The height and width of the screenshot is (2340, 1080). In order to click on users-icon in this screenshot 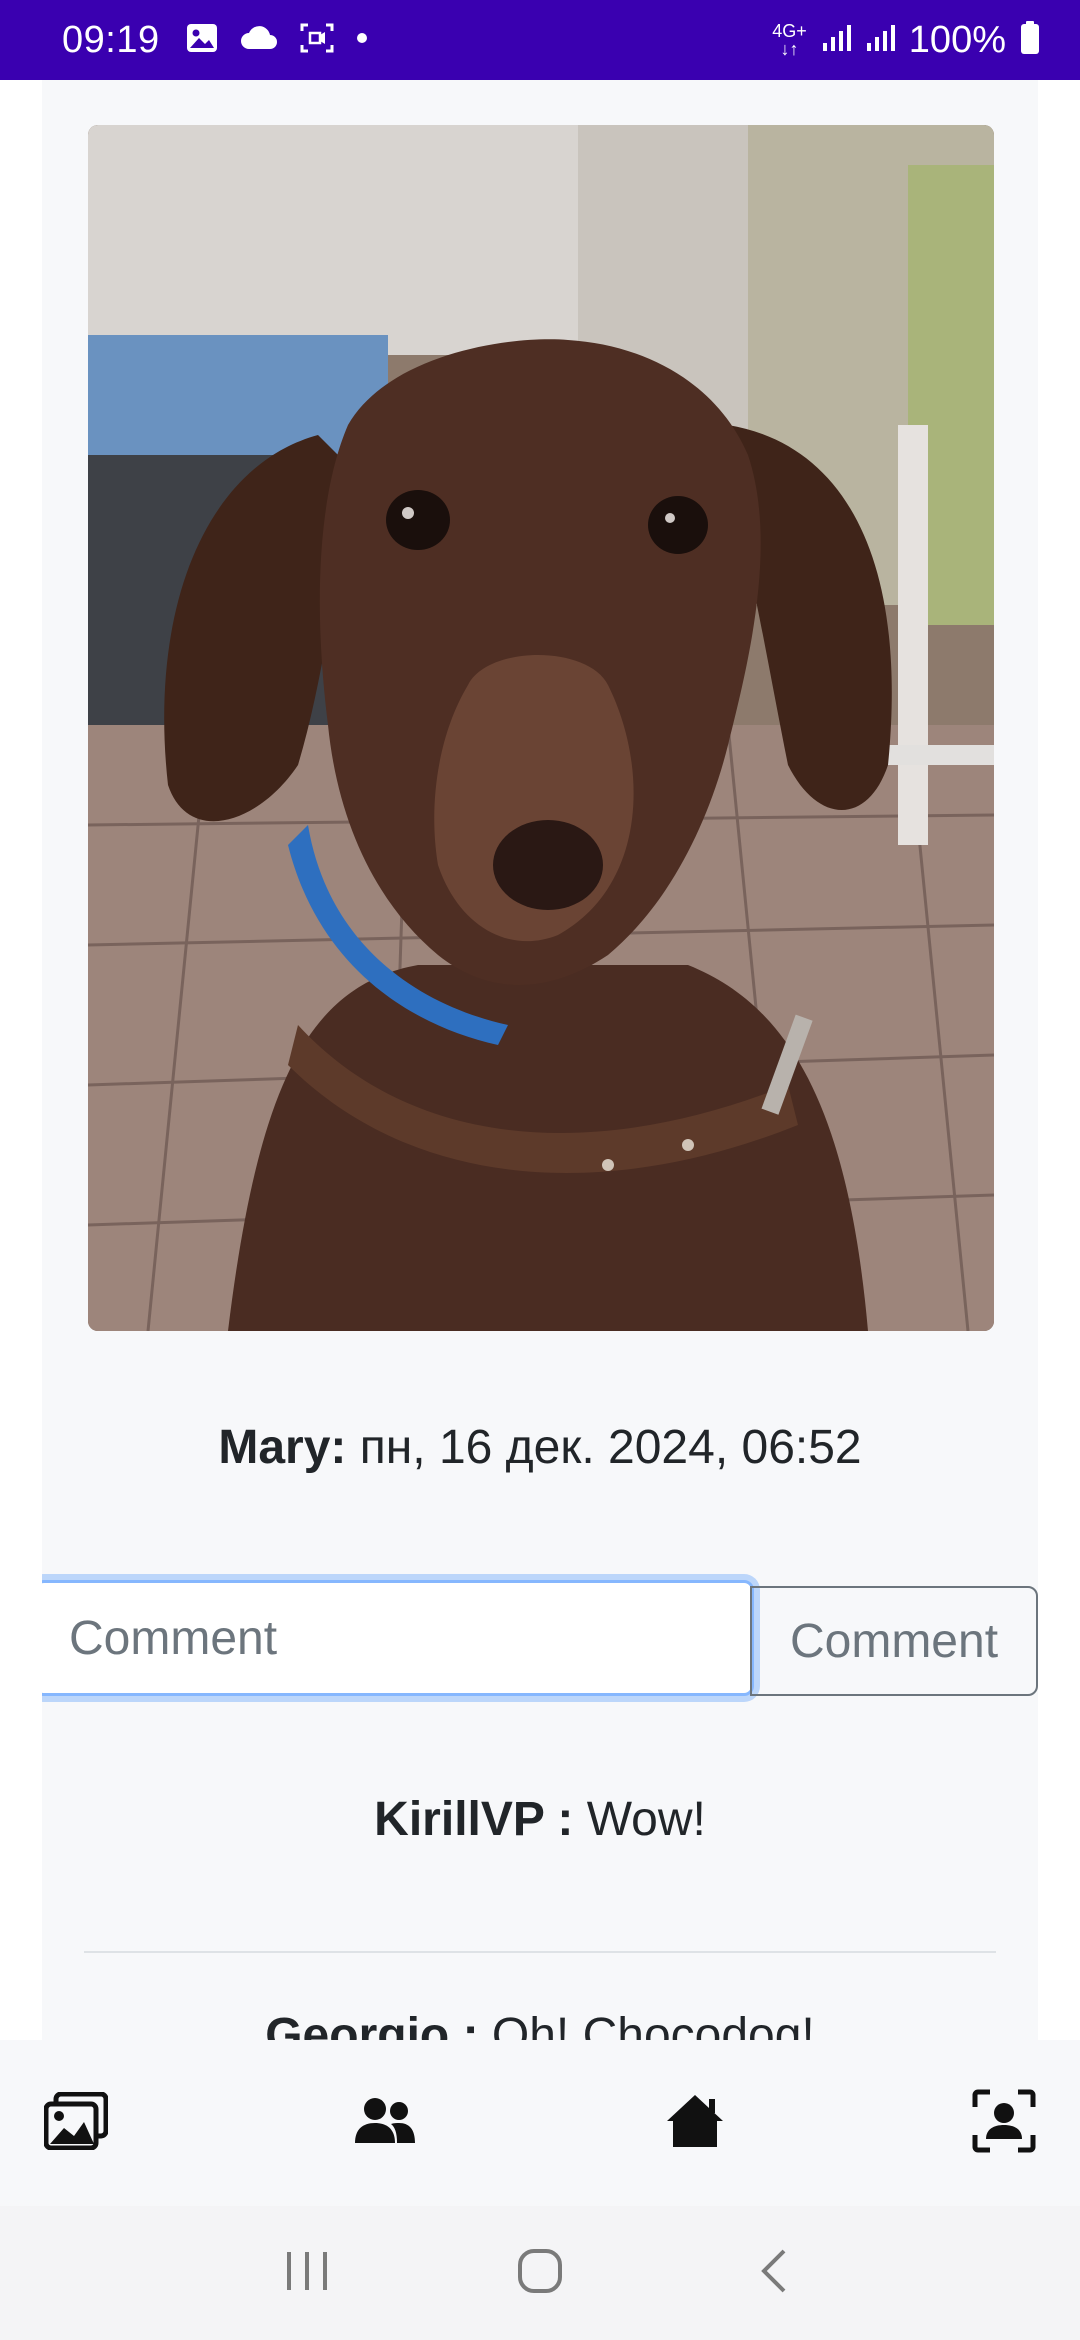, I will do `click(385, 2123)`.